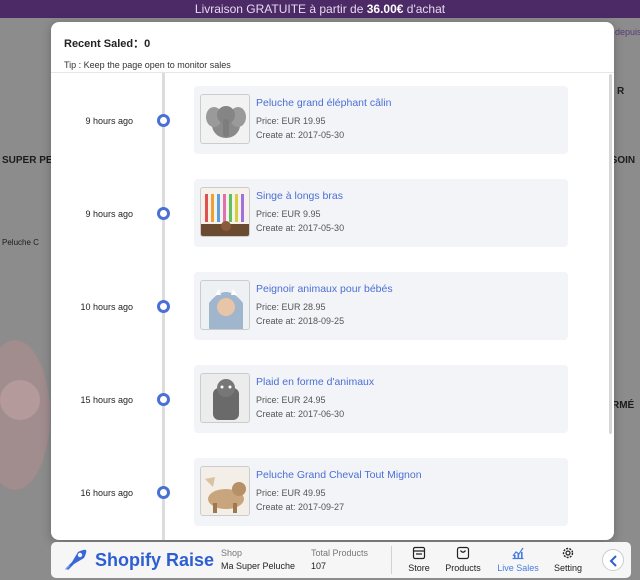 This screenshot has width=640, height=580. What do you see at coordinates (232, 553) in the screenshot?
I see `shop-label: Shop` at bounding box center [232, 553].